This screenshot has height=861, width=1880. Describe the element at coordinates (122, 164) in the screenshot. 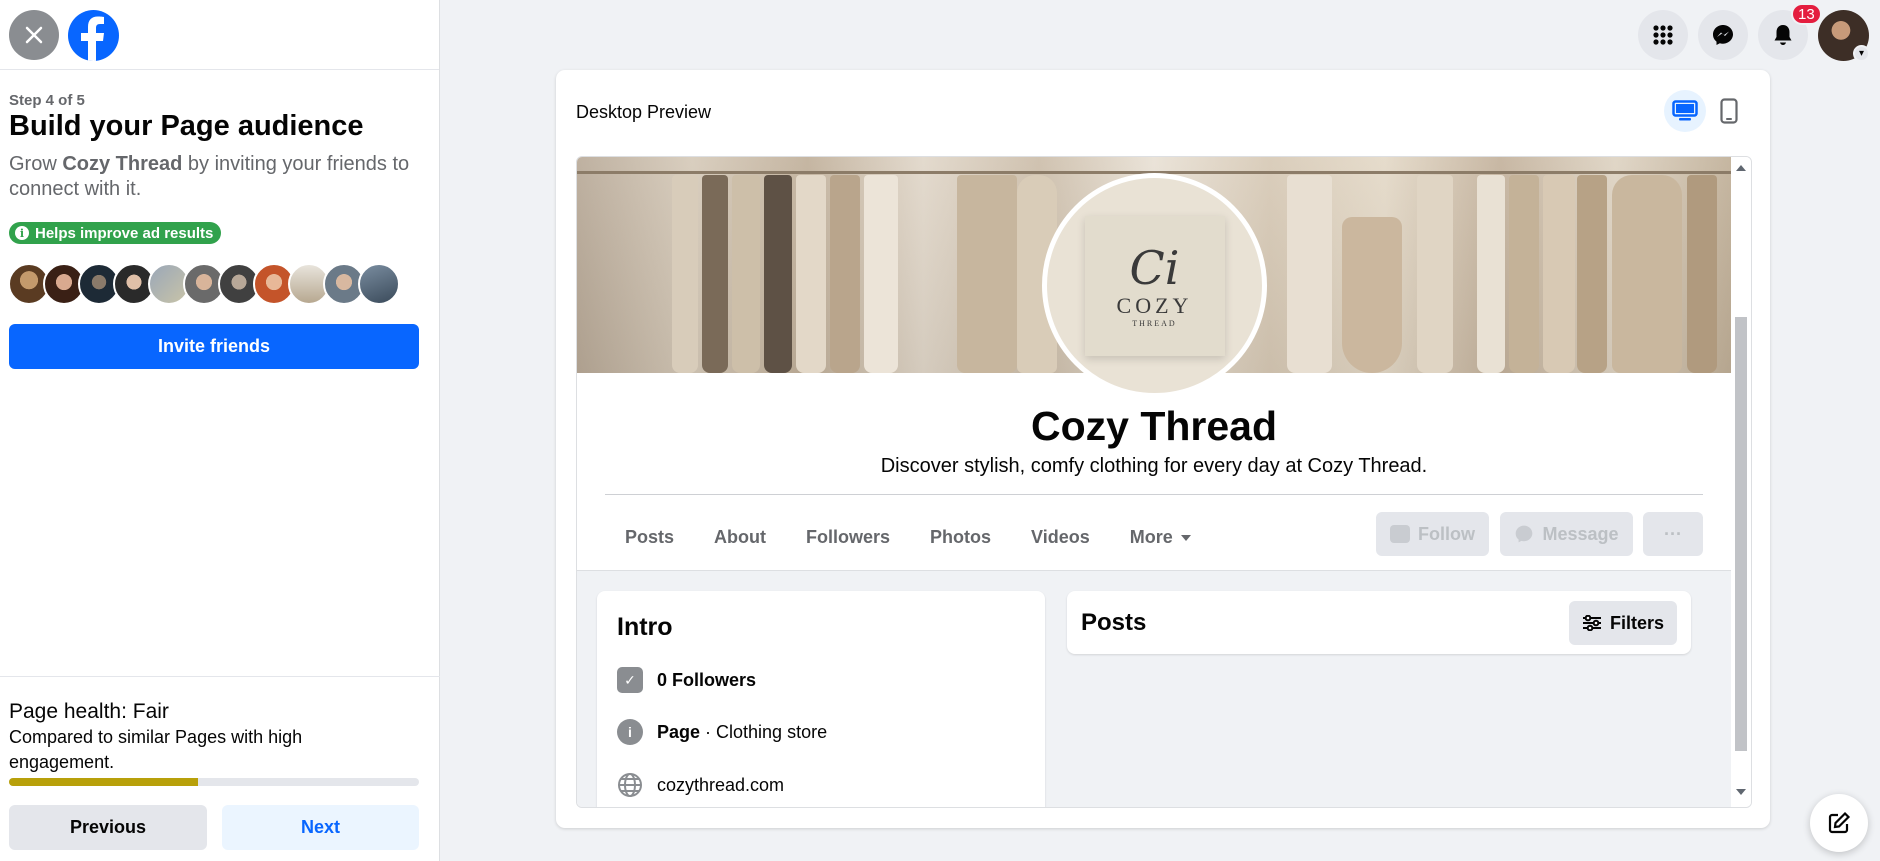

I see `desc-page-name: Cozy Thread` at that location.